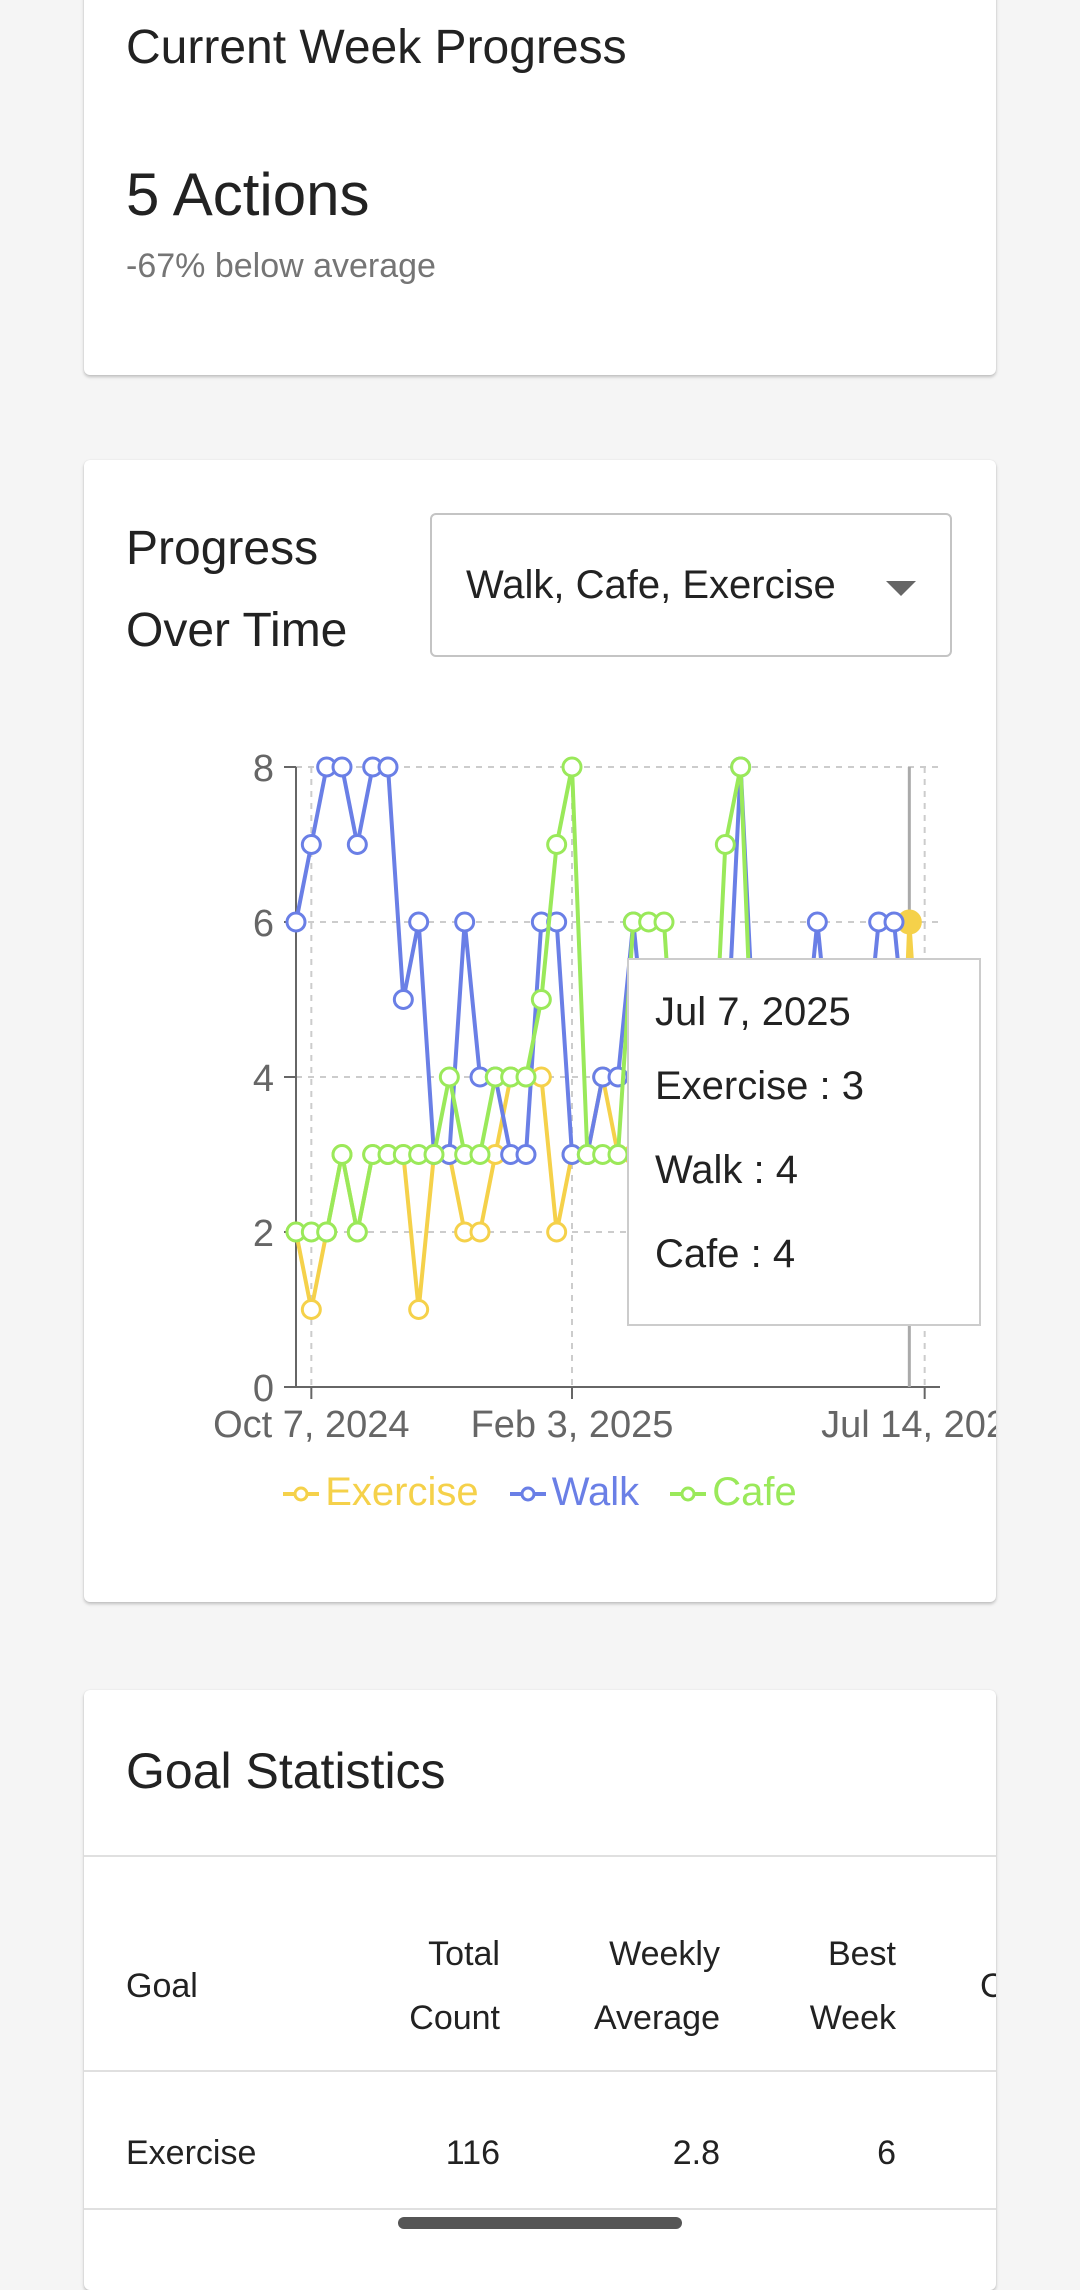  What do you see at coordinates (595, 1492) in the screenshot?
I see `legend-walk-label: Walk` at bounding box center [595, 1492].